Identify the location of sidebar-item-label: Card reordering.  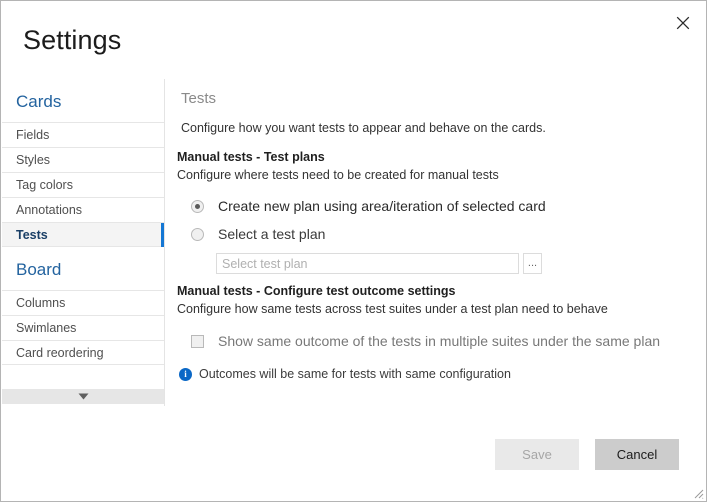
(60, 353).